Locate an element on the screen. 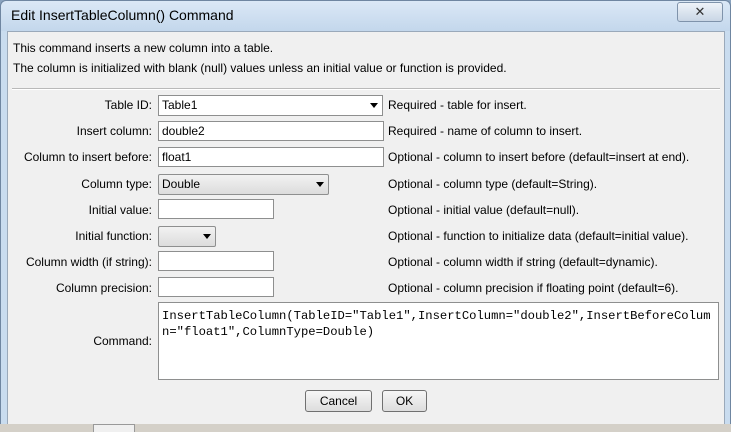 Image resolution: width=731 pixels, height=432 pixels. insert-before-input: float1 is located at coordinates (271, 157).